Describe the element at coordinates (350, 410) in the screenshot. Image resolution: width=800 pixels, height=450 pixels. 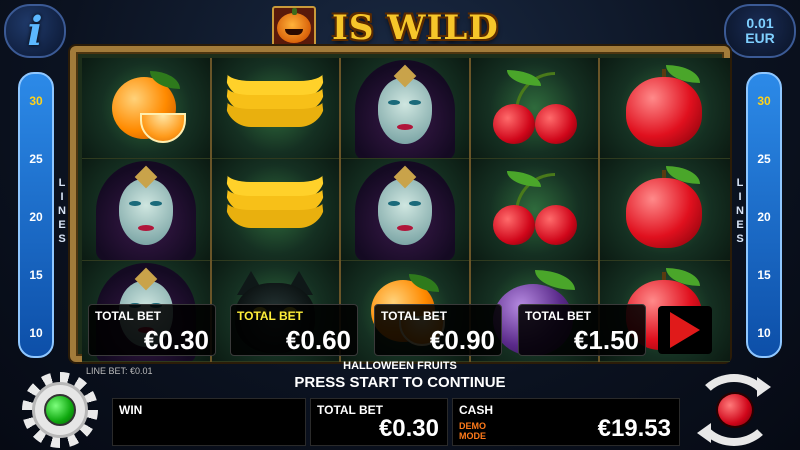
I see `total-bet-label: TOTAL BET` at that location.